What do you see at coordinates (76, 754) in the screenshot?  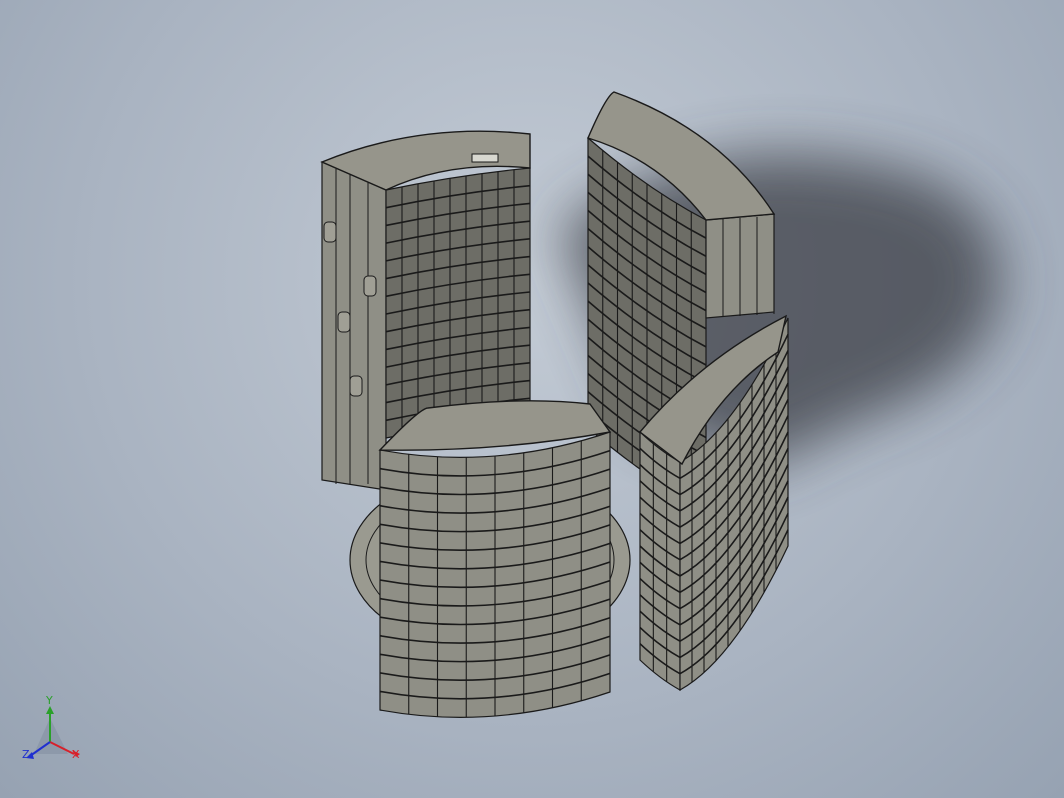 I see `triad-x-label: X` at bounding box center [76, 754].